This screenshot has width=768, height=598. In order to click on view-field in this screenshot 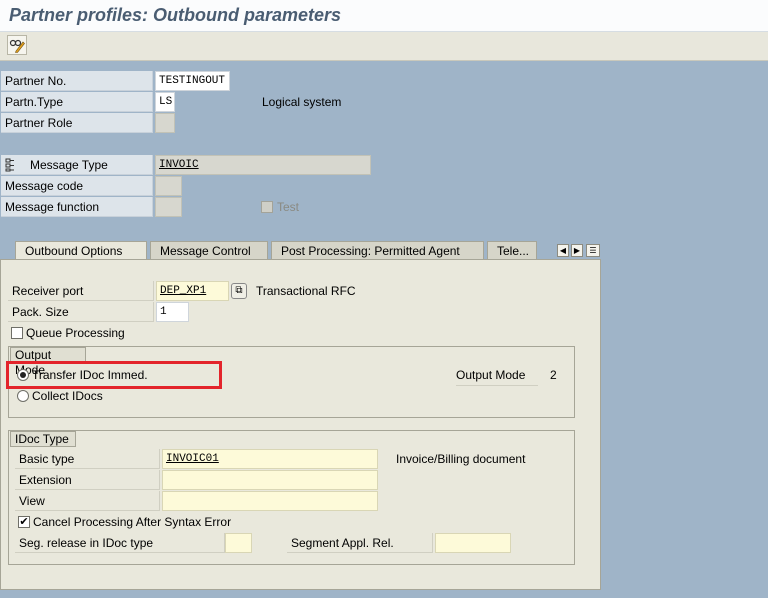, I will do `click(270, 501)`.